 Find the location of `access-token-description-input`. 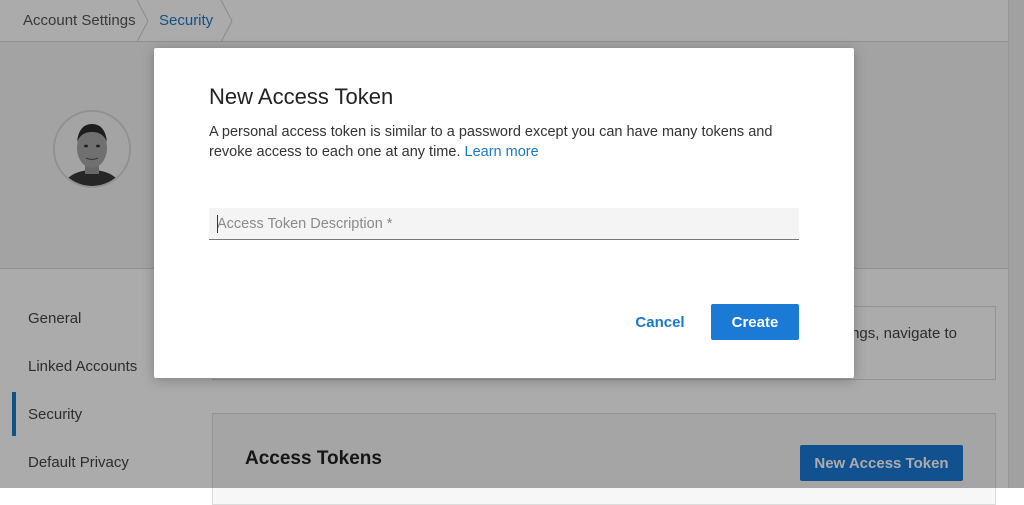

access-token-description-input is located at coordinates (504, 223).